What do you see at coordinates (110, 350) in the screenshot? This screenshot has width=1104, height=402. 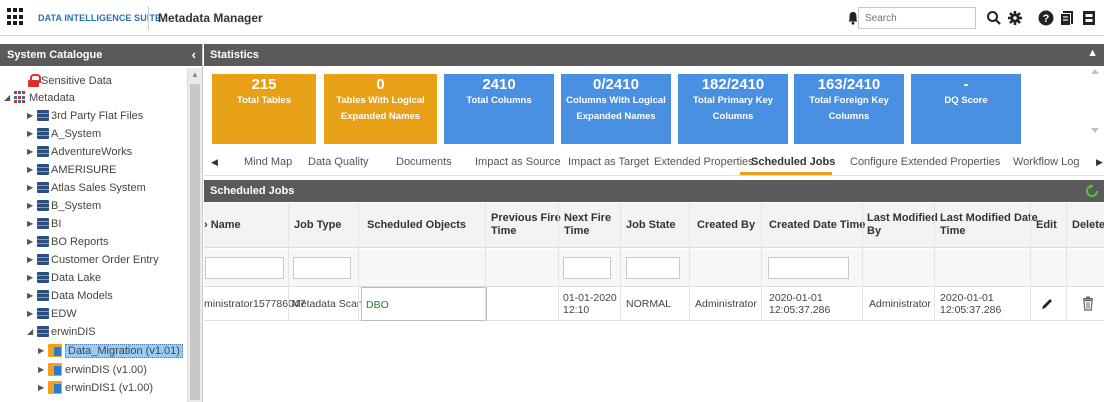 I see `tree-item-data-migration: ▶ Data_Migration (v1.01)` at bounding box center [110, 350].